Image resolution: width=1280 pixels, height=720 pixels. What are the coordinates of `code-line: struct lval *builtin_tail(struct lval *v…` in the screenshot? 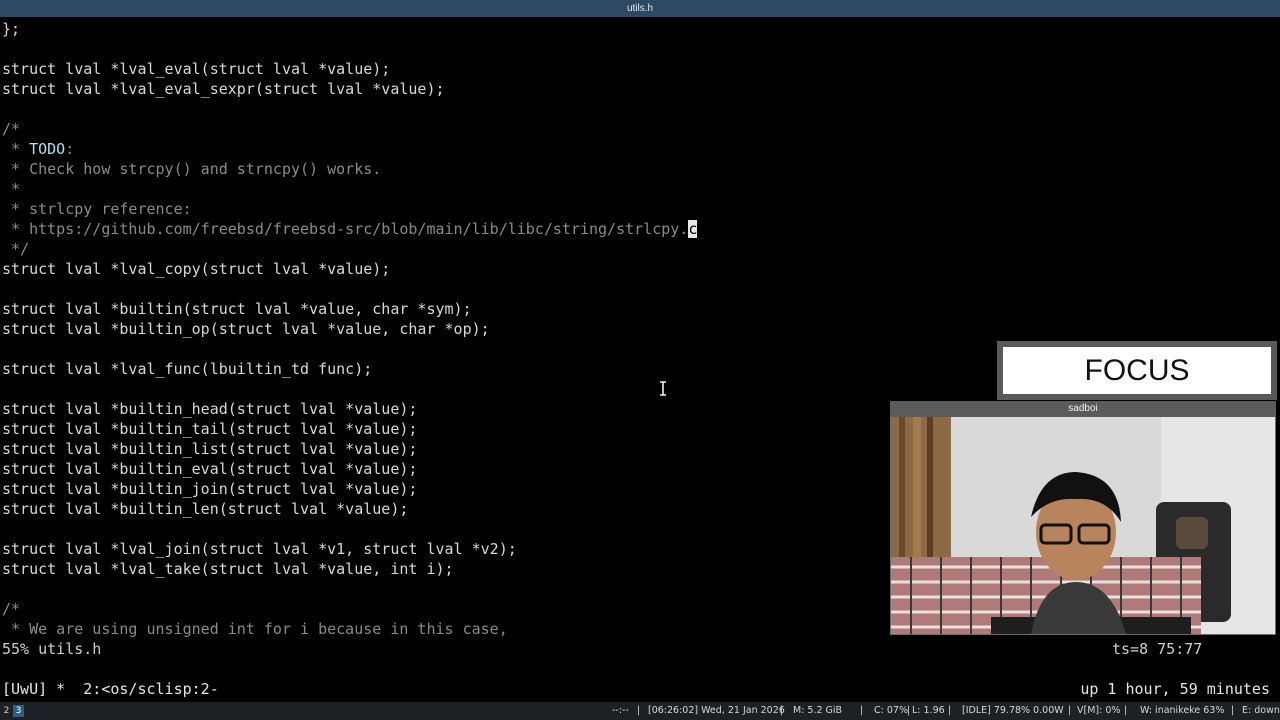 It's located at (209, 429).